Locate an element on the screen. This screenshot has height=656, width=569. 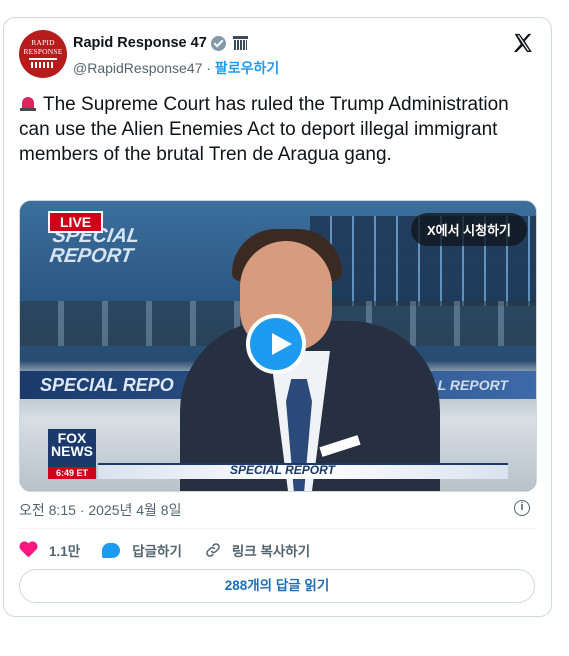
reply-label: 답글하기 is located at coordinates (157, 551).